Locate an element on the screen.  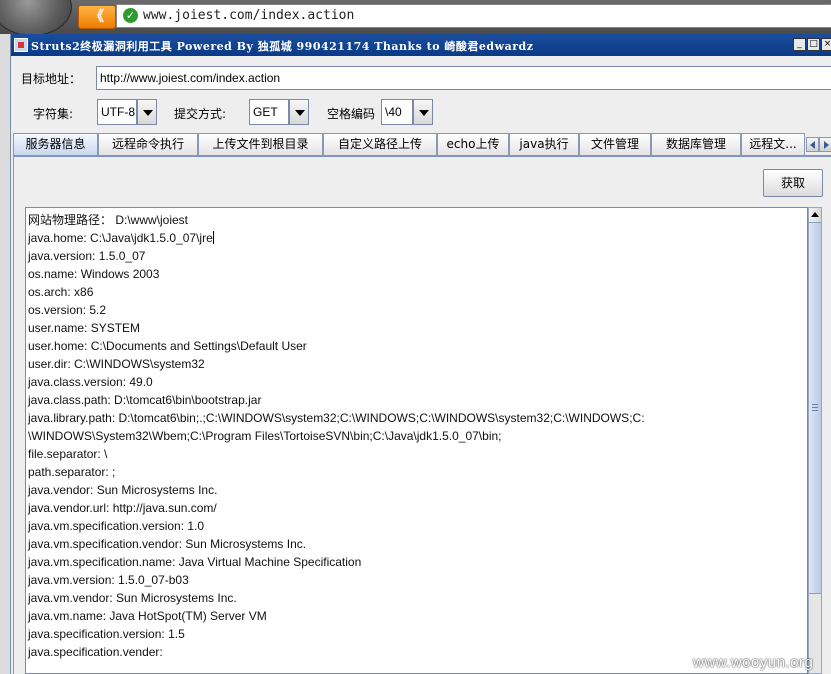
method-select: GET is located at coordinates (279, 112).